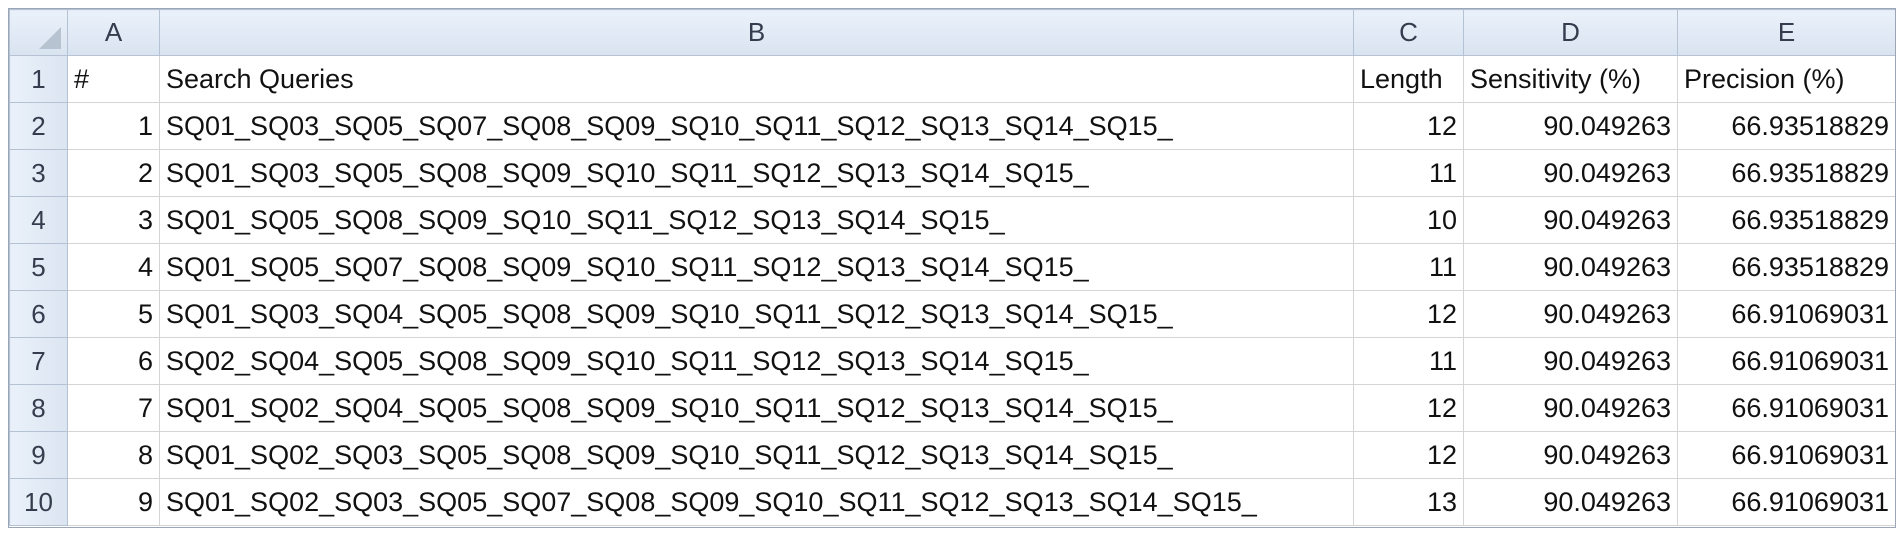  I want to click on row-header: 7, so click(38, 361).